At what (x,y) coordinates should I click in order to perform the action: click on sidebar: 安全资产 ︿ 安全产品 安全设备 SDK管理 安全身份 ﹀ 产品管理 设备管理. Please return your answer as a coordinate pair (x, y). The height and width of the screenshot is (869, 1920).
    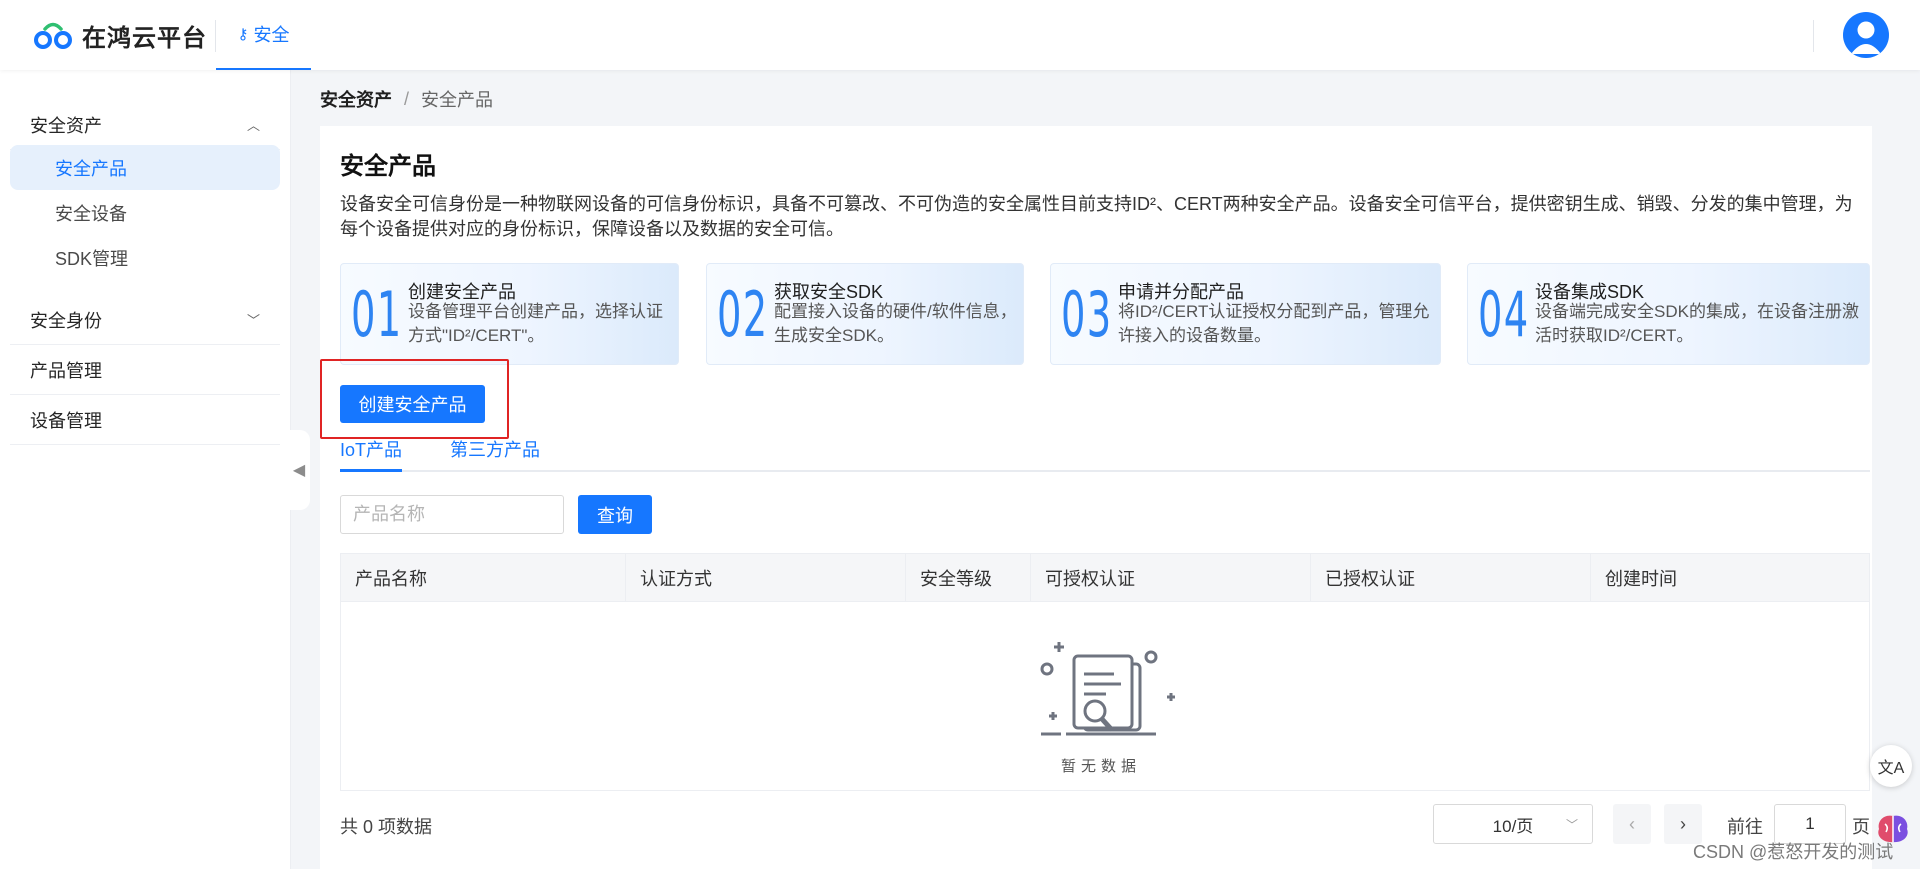
    Looking at the image, I should click on (145, 469).